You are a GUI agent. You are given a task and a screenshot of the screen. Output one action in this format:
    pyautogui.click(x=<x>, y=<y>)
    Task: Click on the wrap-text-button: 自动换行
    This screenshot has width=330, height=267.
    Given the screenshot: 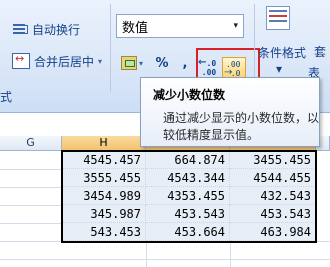 What is the action you would take?
    pyautogui.click(x=46, y=29)
    